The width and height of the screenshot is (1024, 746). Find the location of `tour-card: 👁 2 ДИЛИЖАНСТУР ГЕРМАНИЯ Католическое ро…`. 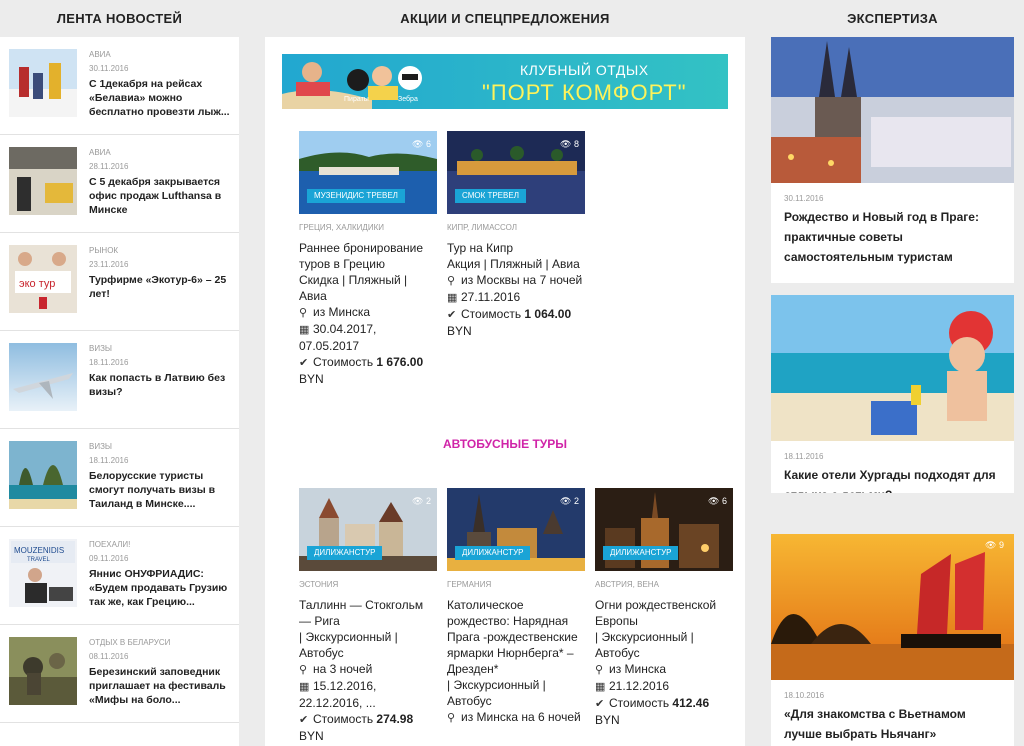

tour-card: 👁 2 ДИЛИЖАНСТУР ГЕРМАНИЯ Католическое ро… is located at coordinates (516, 607).